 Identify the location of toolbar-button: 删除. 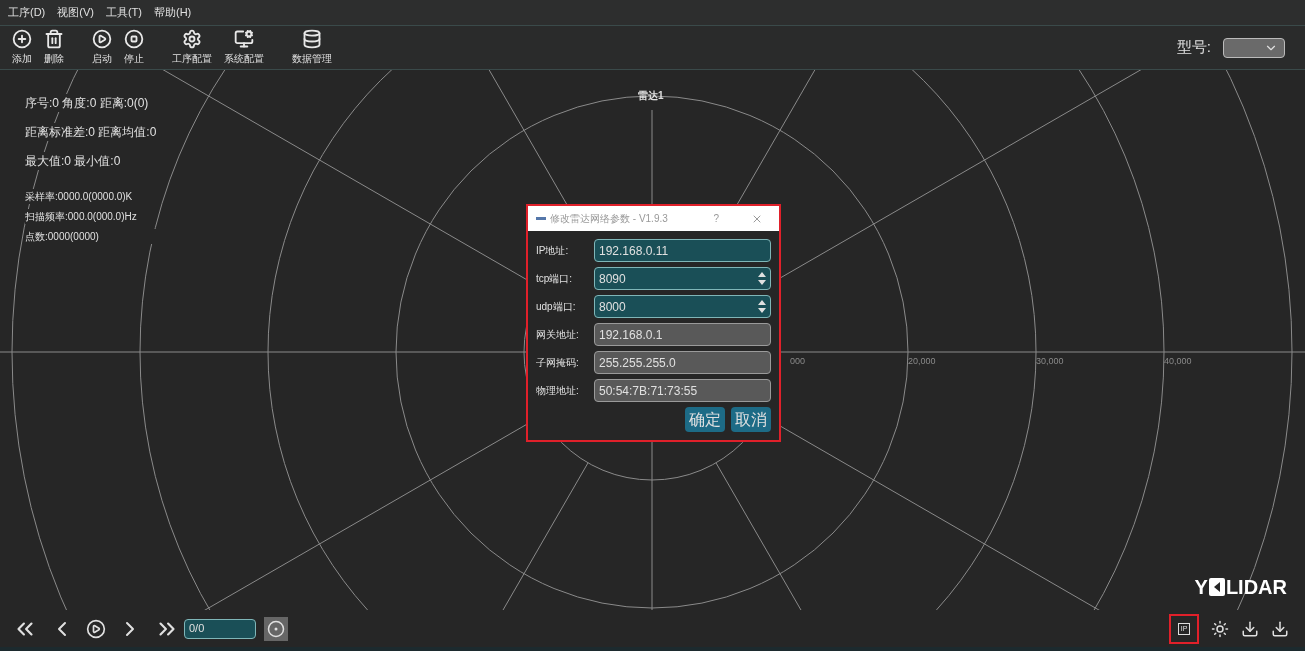
(54, 47).